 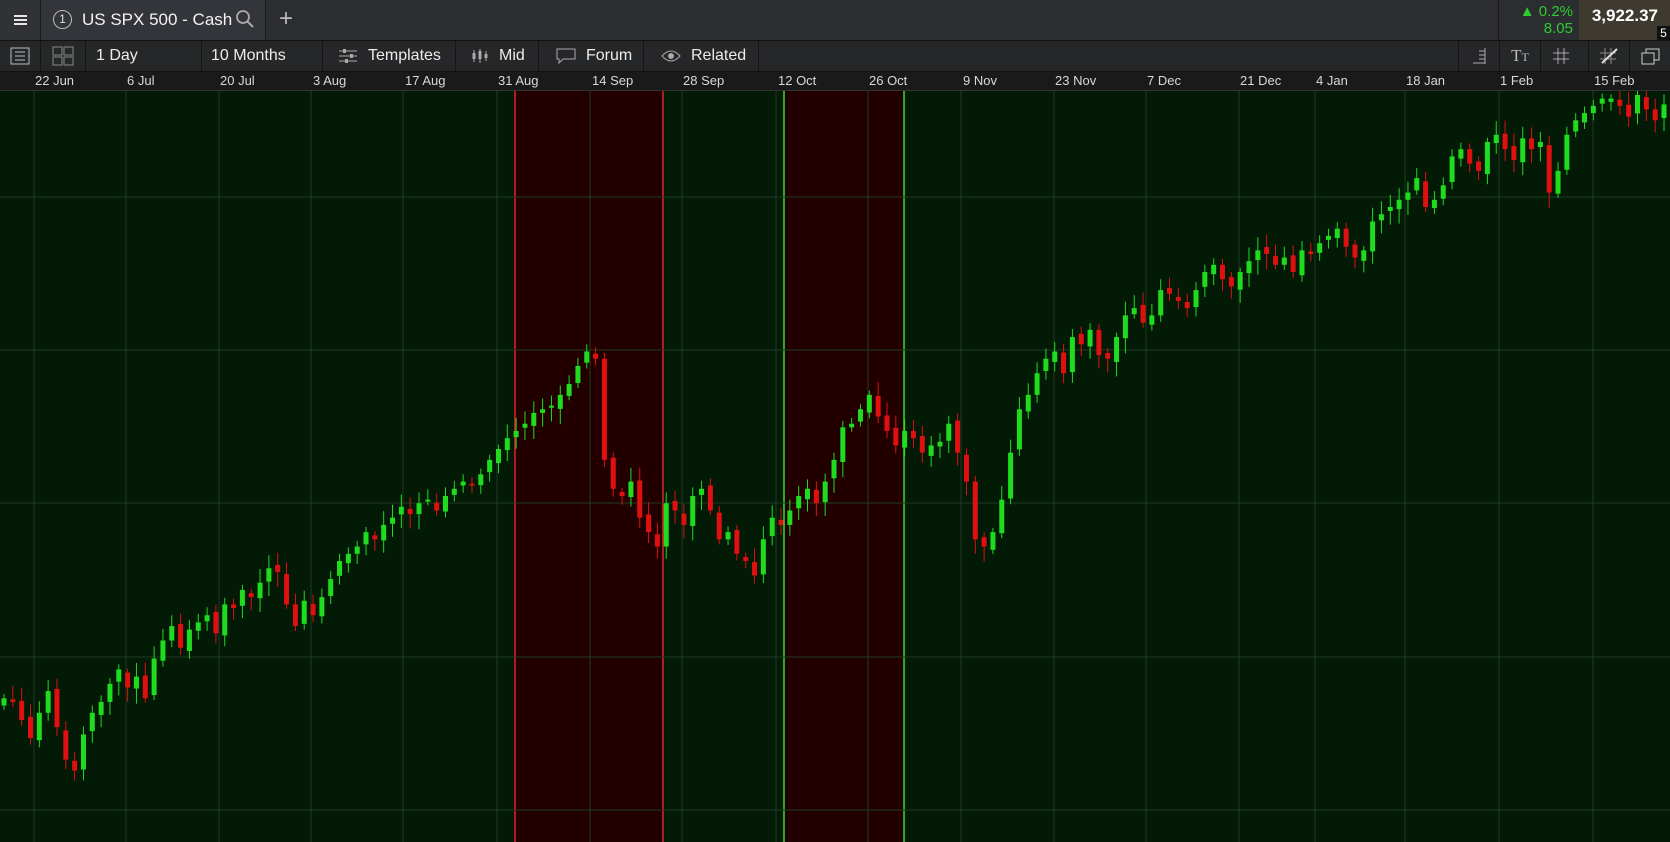 I want to click on plus-icon: +, so click(x=286, y=19).